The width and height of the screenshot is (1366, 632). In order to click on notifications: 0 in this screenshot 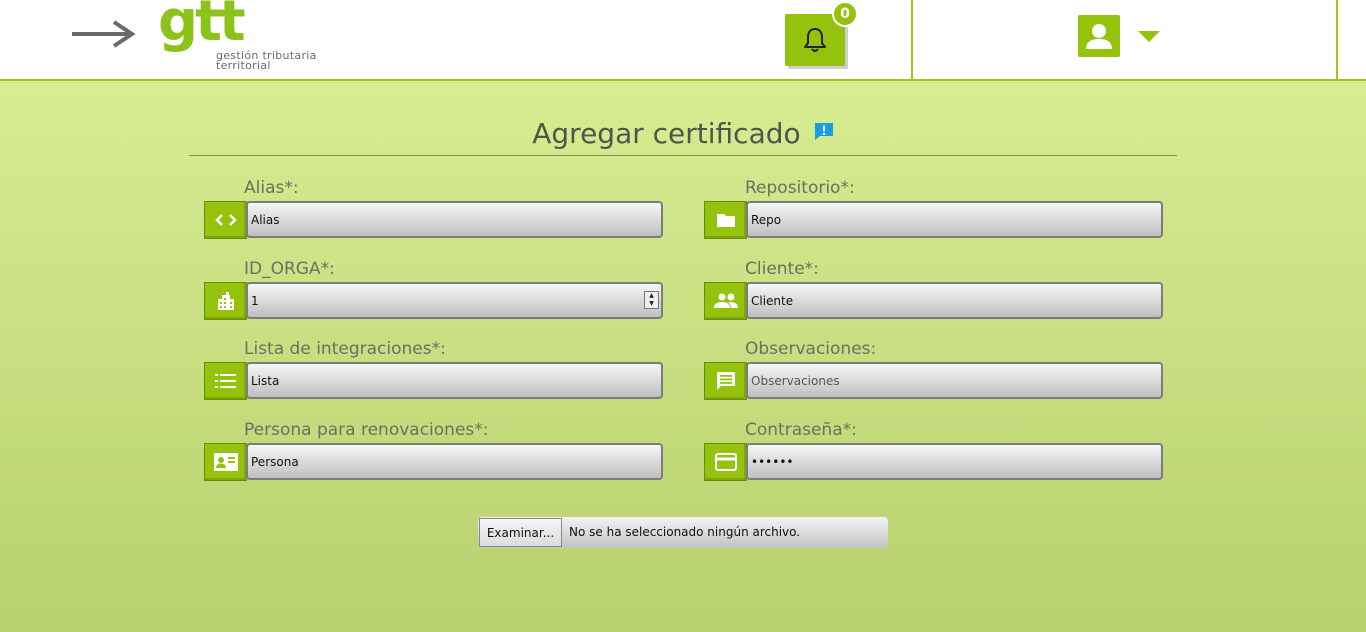, I will do `click(821, 35)`.